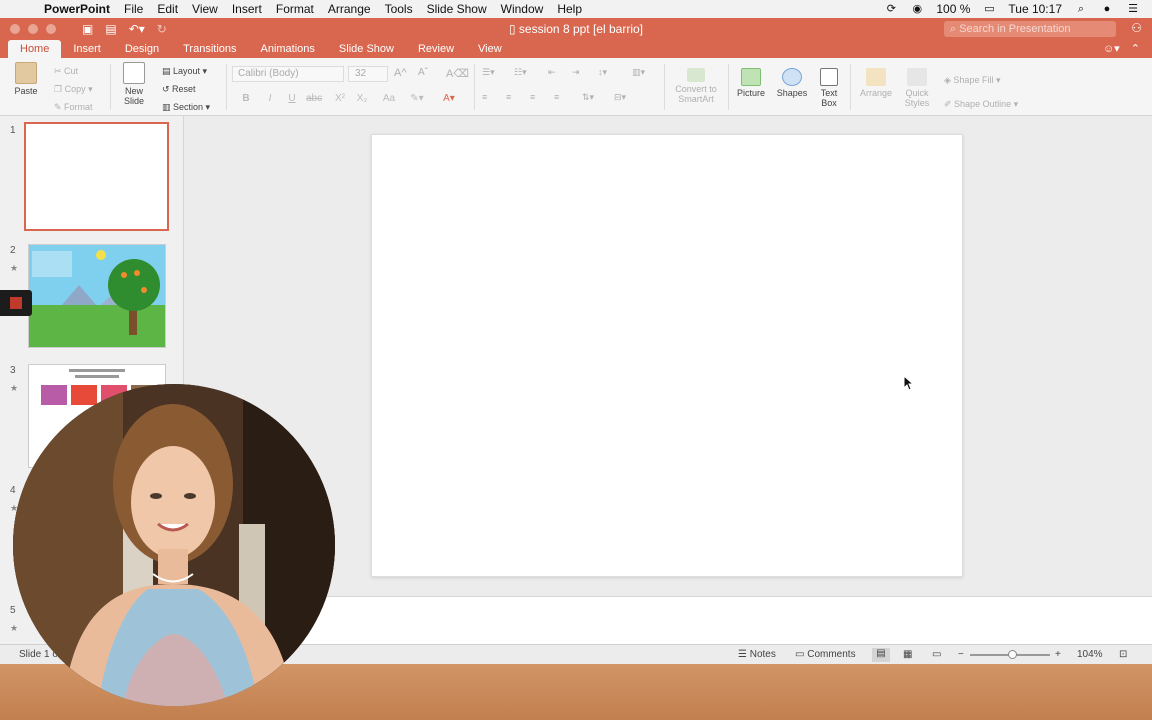 This screenshot has height=720, width=1152. What do you see at coordinates (1030, 29) in the screenshot?
I see `search-presentation-input: ⌕ Search in Presentation` at bounding box center [1030, 29].